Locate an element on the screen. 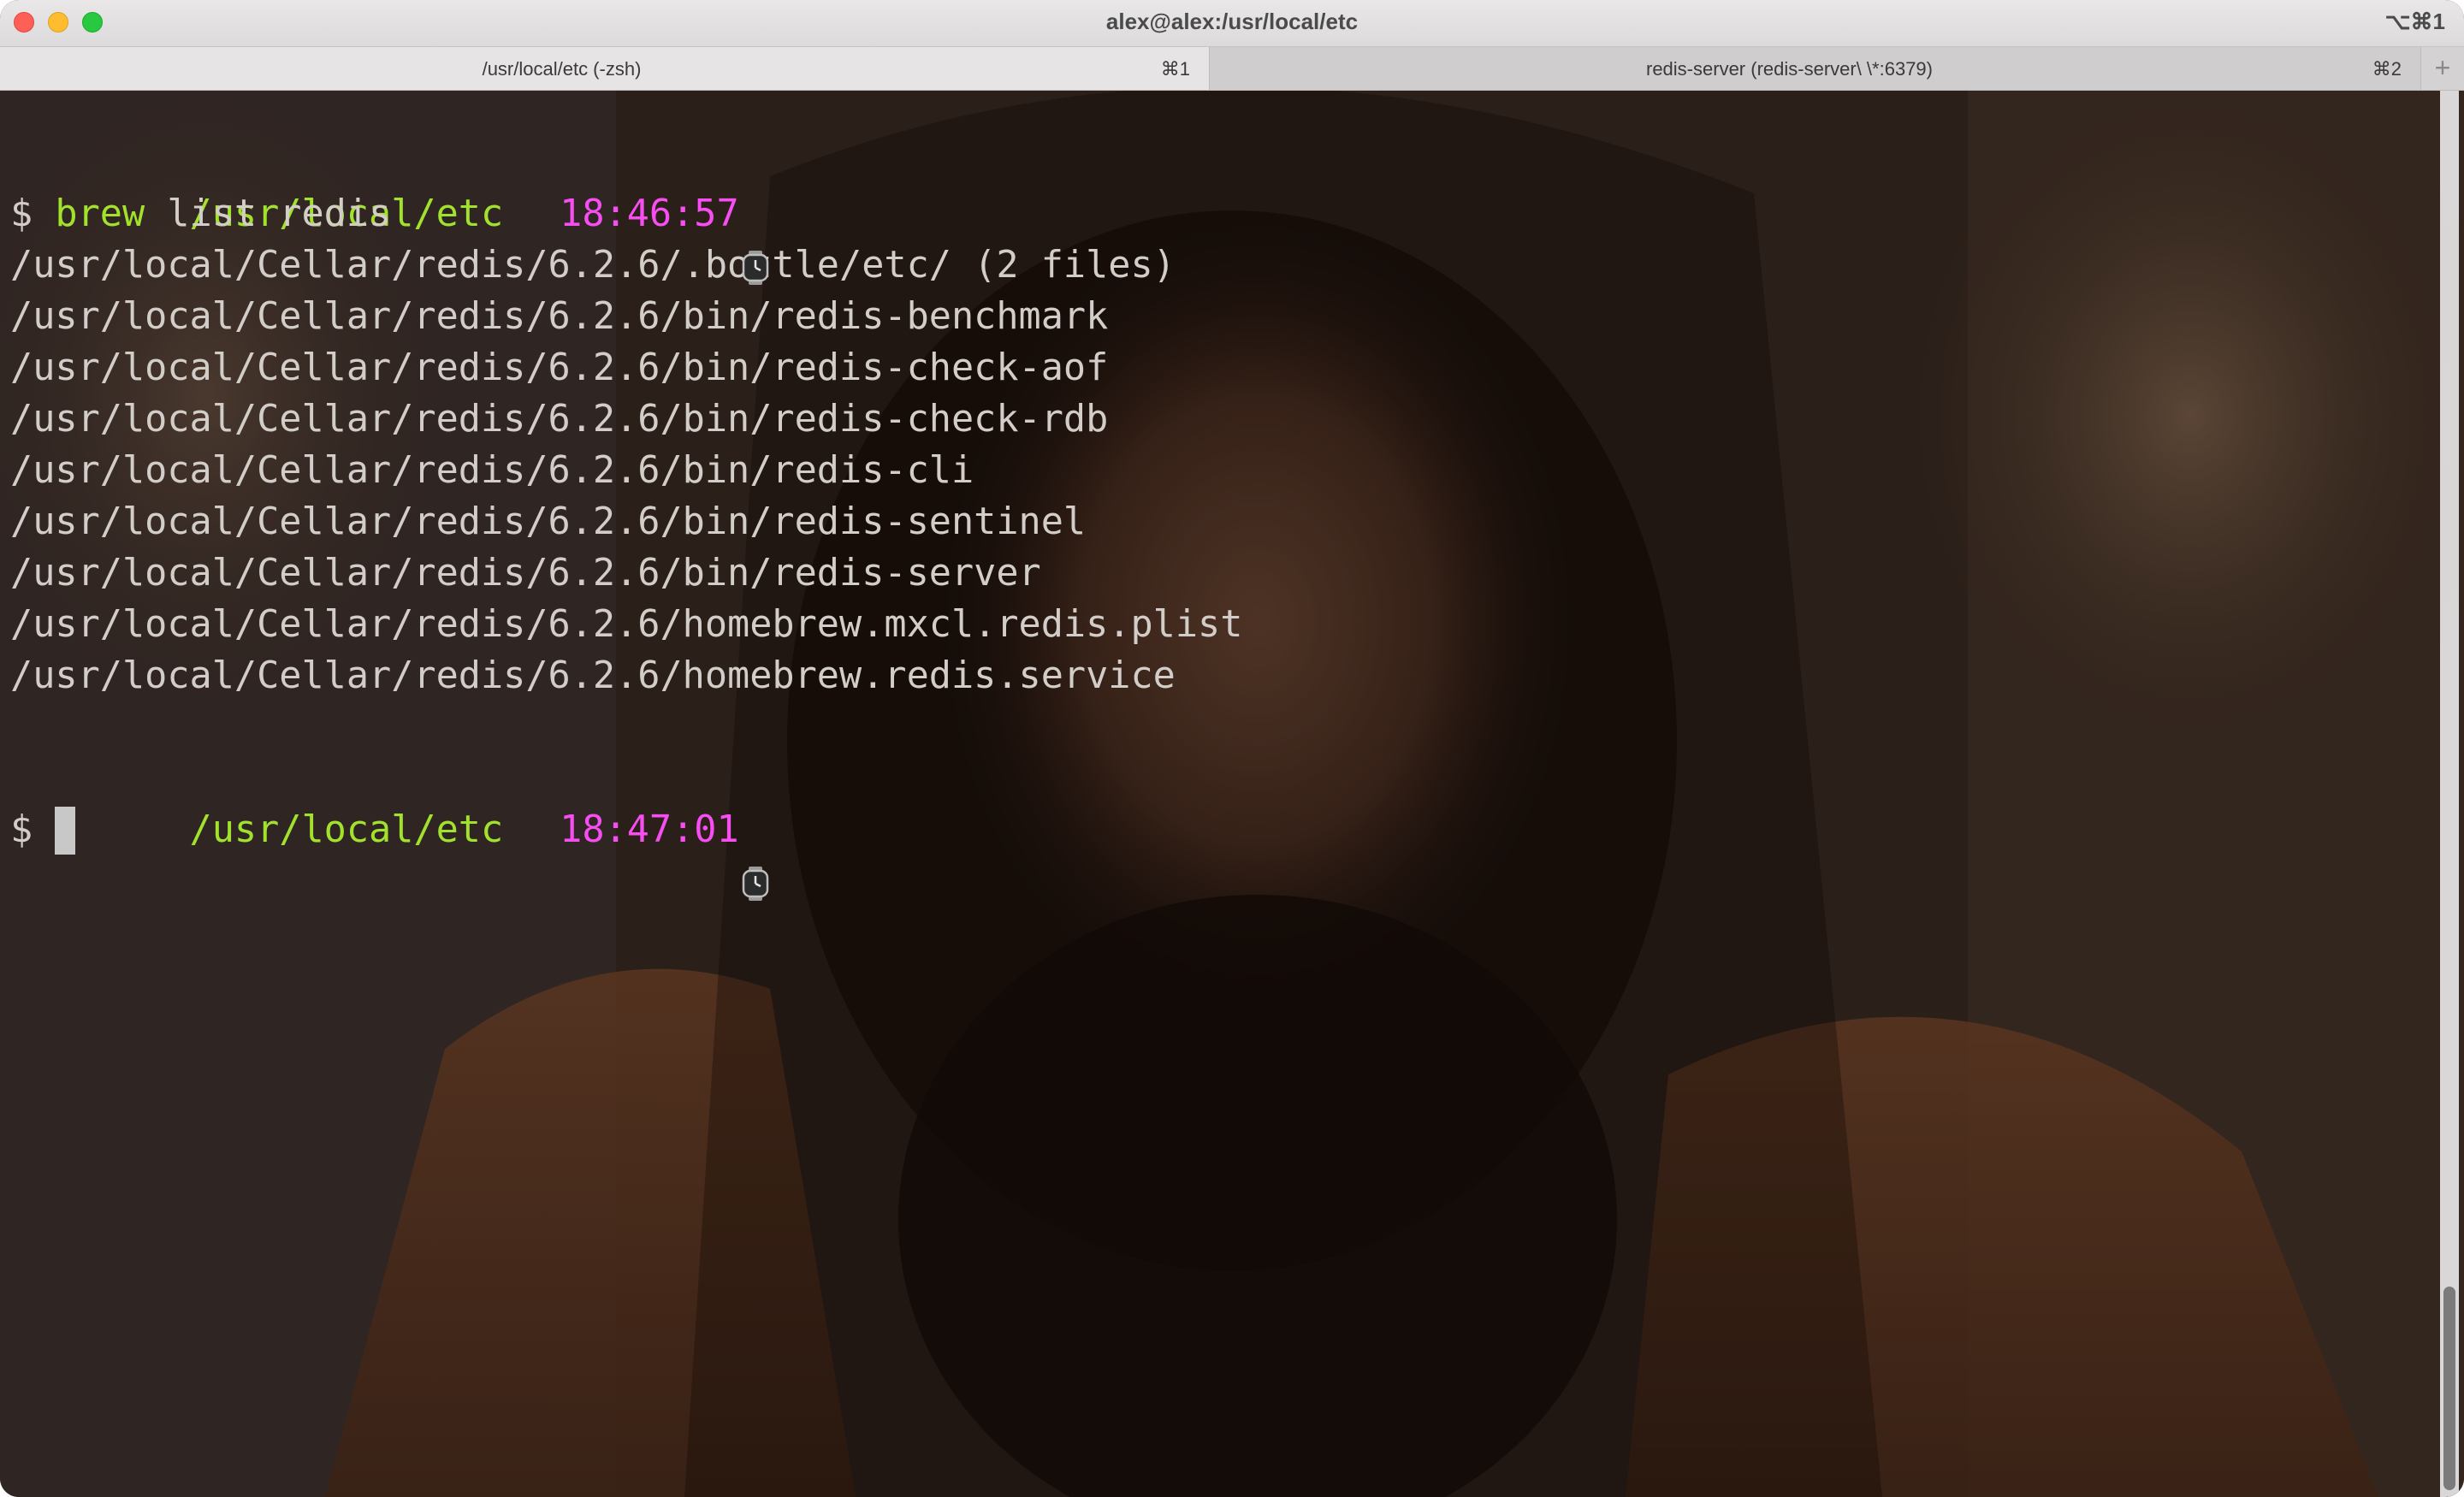 The height and width of the screenshot is (1497, 2464). tab-shortcut: ⌘2 is located at coordinates (2387, 69).